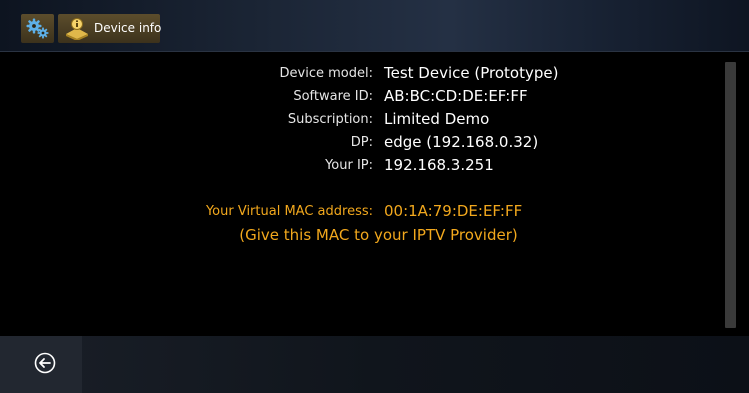 This screenshot has height=393, width=749. What do you see at coordinates (374, 166) in the screenshot?
I see `your-ip-row: Your IP: 192.168.3.251` at bounding box center [374, 166].